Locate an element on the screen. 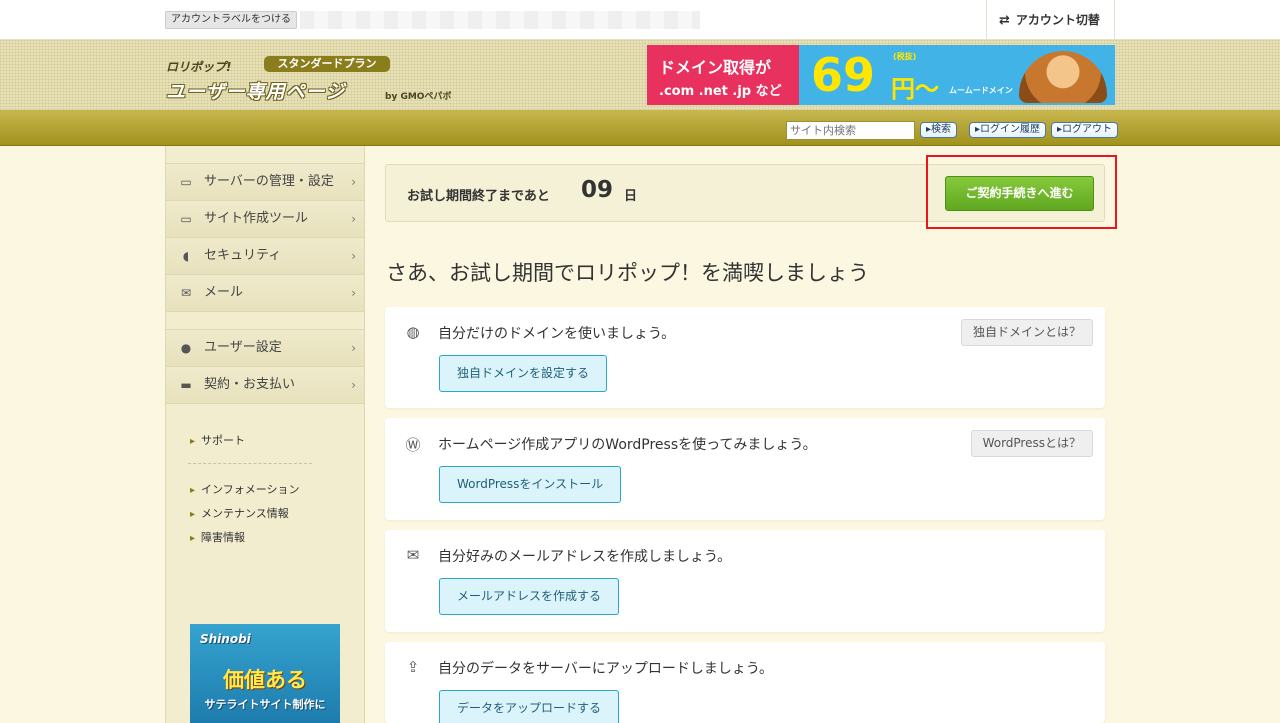 The image size is (1280, 723). mail-icon: ✉ is located at coordinates (186, 293).